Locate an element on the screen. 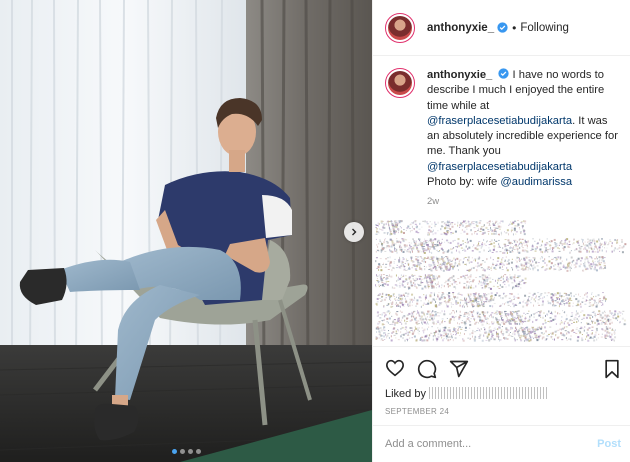  caption-username: anthonyxie_ is located at coordinates (459, 75).